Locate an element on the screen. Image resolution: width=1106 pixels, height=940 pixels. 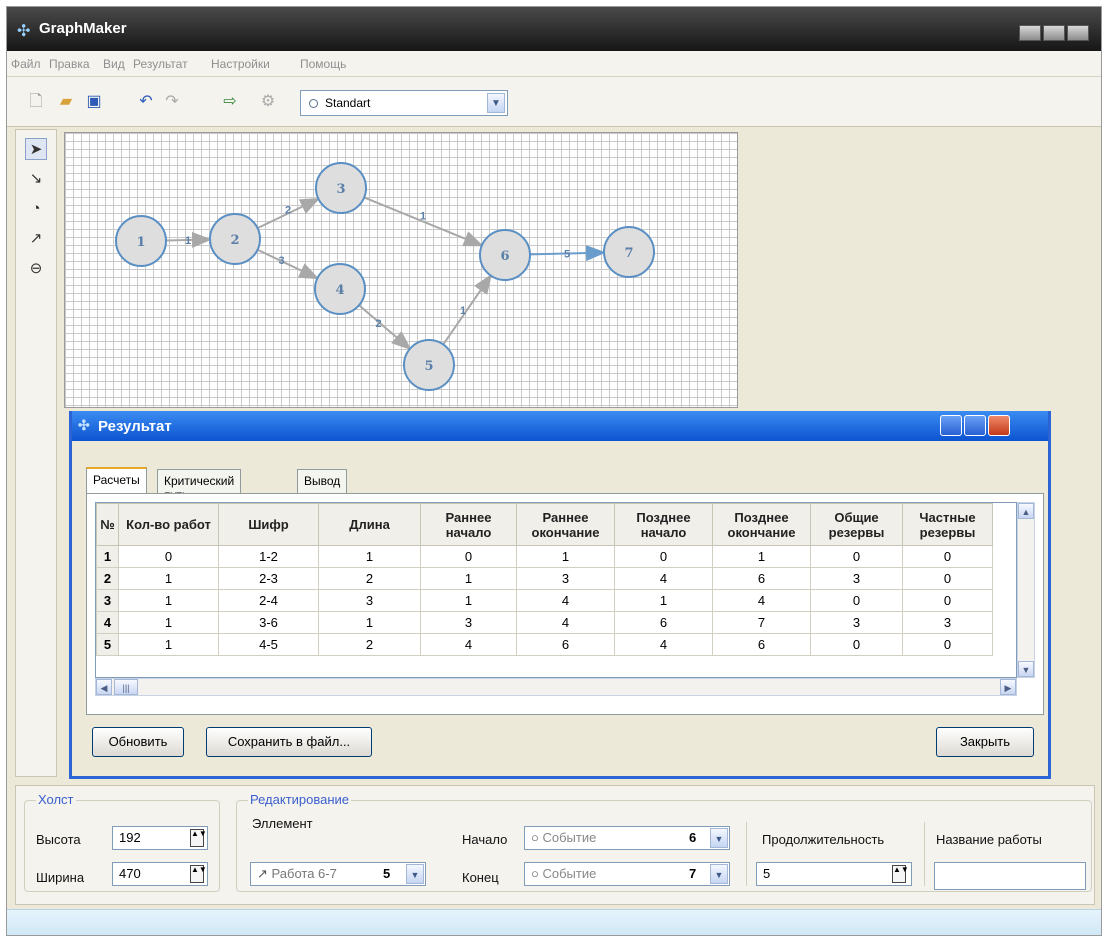
tab-output: Вывод is located at coordinates (322, 481).